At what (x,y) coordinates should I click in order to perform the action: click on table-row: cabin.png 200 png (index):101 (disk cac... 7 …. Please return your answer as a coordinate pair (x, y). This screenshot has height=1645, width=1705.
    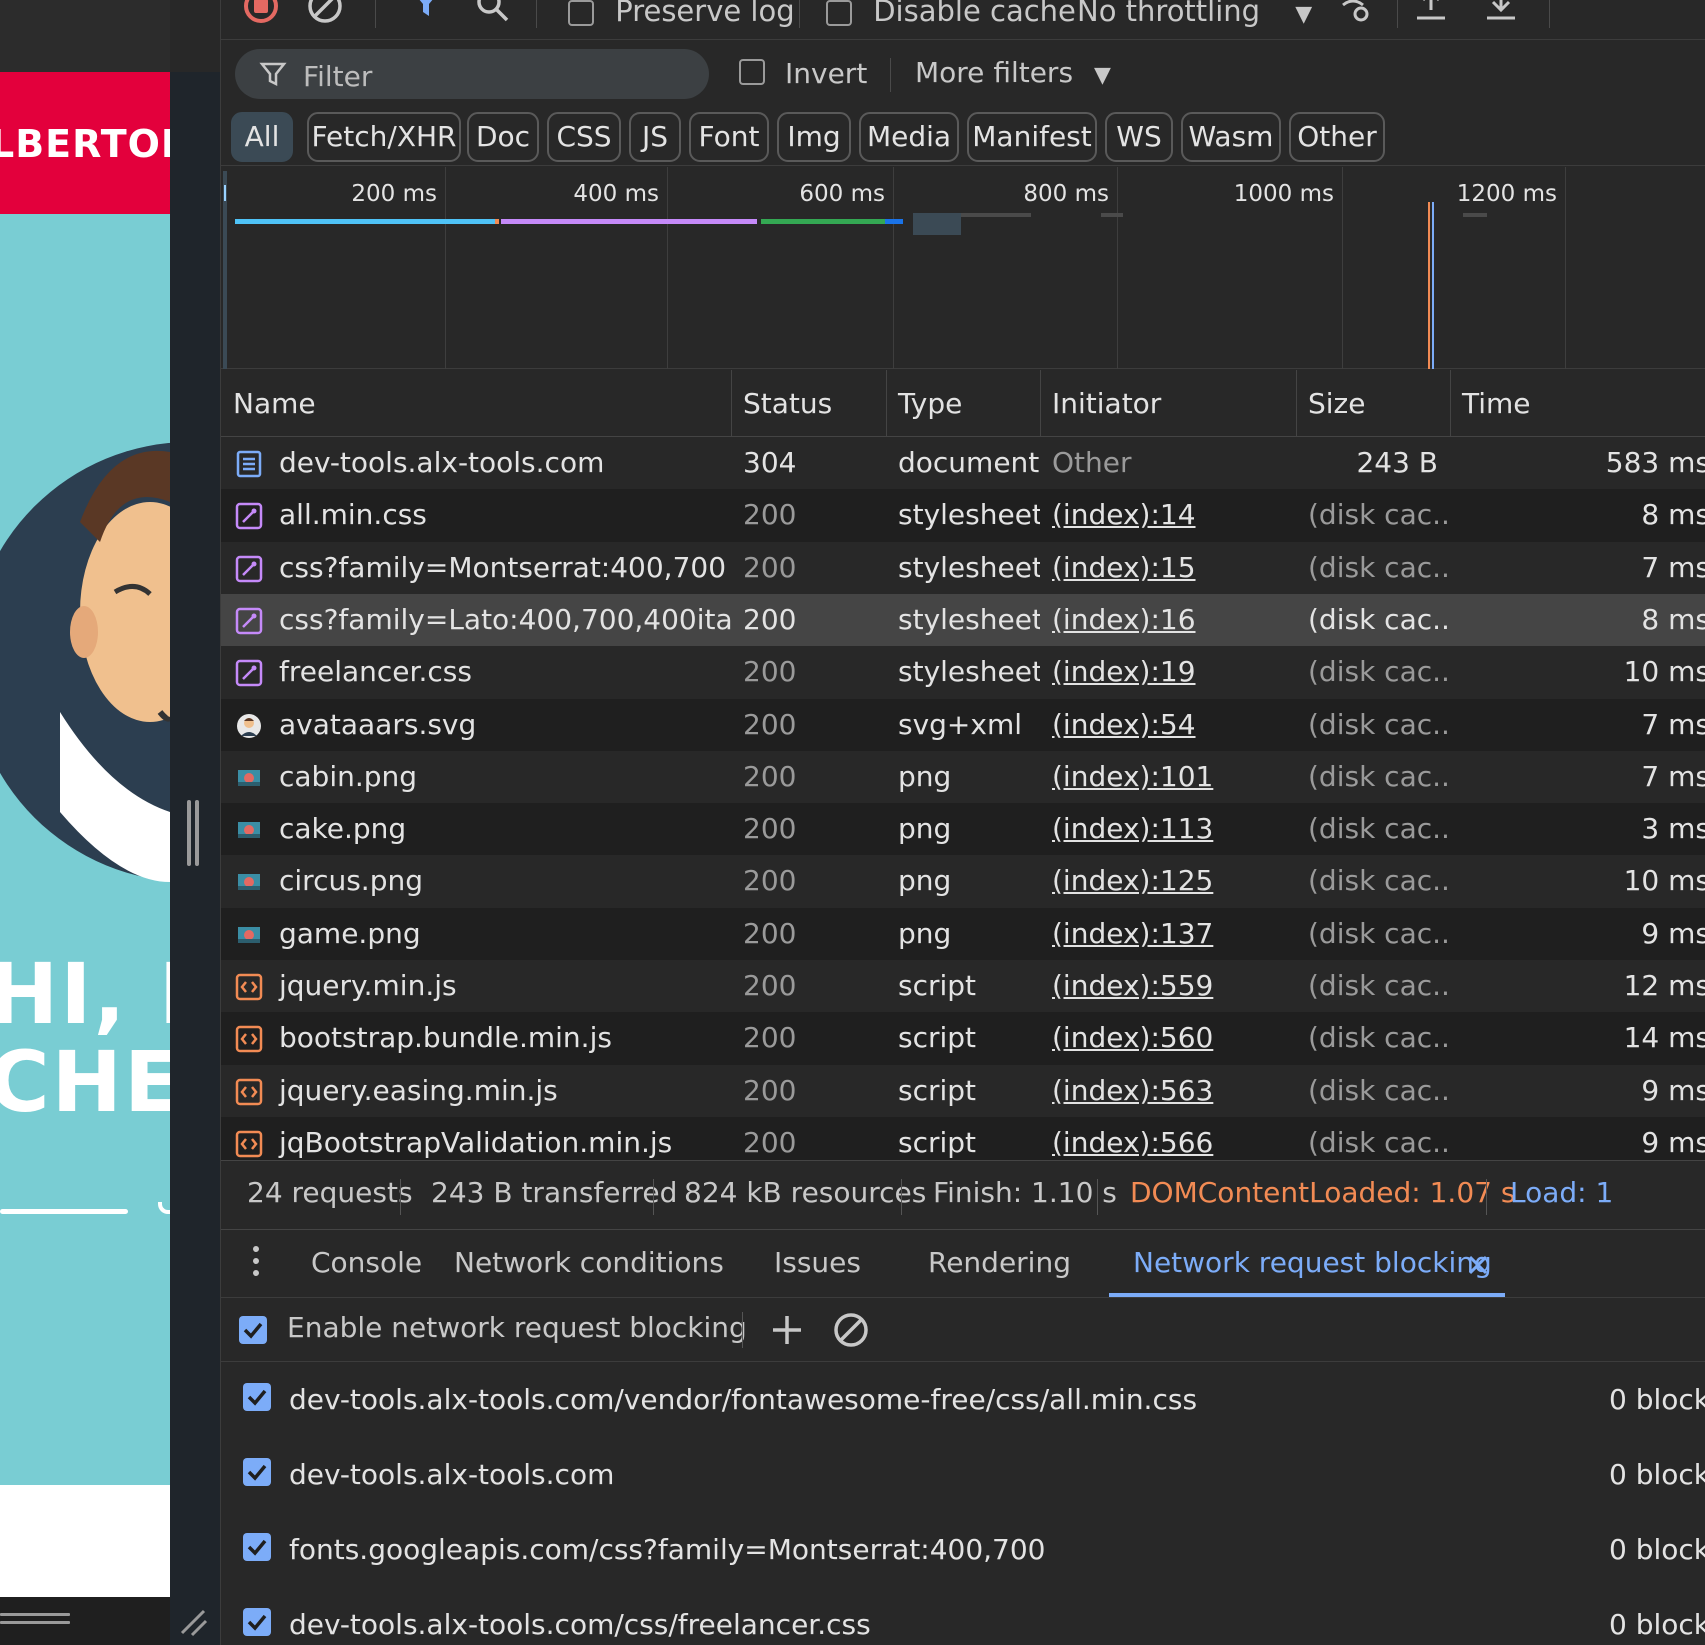
    Looking at the image, I should click on (963, 777).